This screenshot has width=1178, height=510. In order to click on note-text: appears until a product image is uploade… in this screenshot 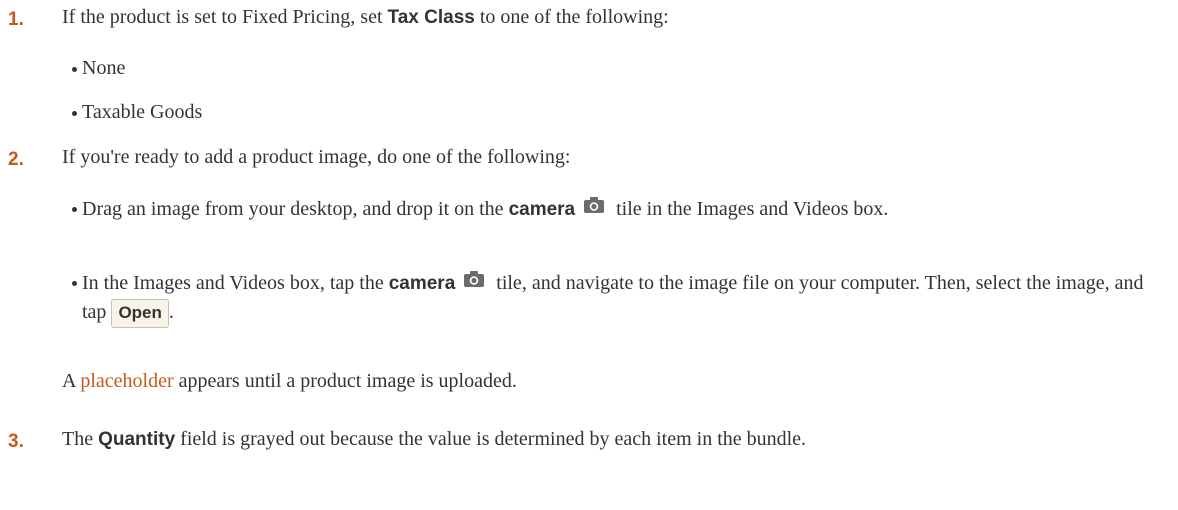, I will do `click(345, 381)`.